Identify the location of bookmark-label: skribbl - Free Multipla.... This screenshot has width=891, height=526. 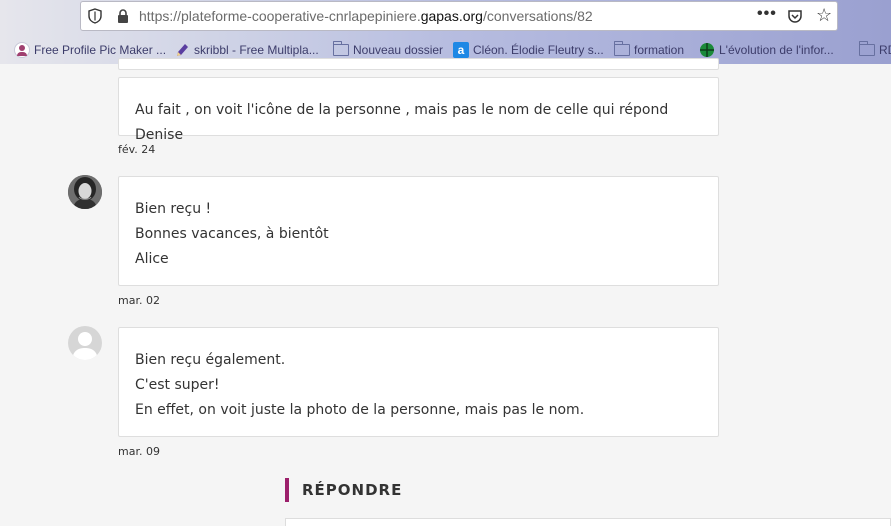
(256, 50).